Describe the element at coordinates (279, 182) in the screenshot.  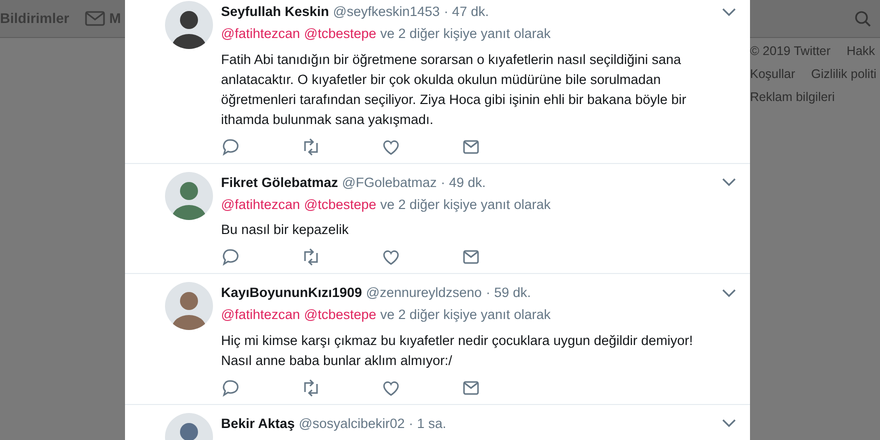
I see `user-name: Fikret Gölebatmaz` at that location.